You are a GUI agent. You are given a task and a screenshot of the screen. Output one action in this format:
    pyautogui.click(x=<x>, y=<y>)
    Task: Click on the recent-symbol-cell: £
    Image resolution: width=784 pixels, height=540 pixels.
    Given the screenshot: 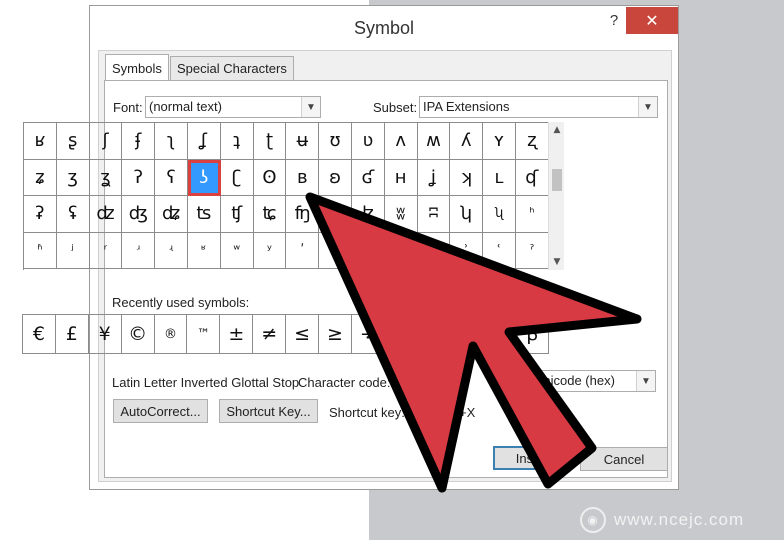 What is the action you would take?
    pyautogui.click(x=72, y=334)
    